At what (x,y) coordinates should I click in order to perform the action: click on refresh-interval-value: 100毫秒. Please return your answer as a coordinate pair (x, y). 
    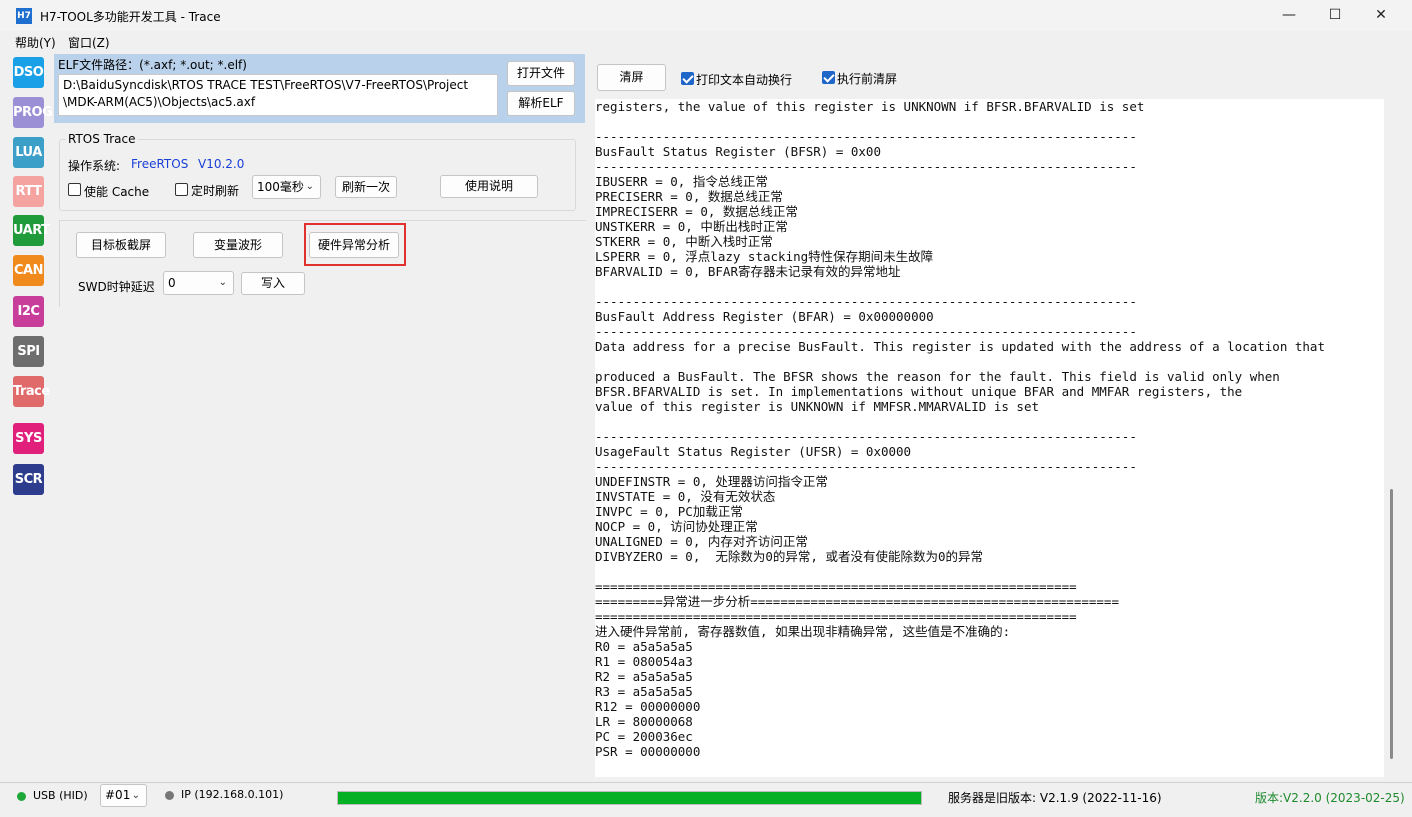
    Looking at the image, I should click on (280, 187).